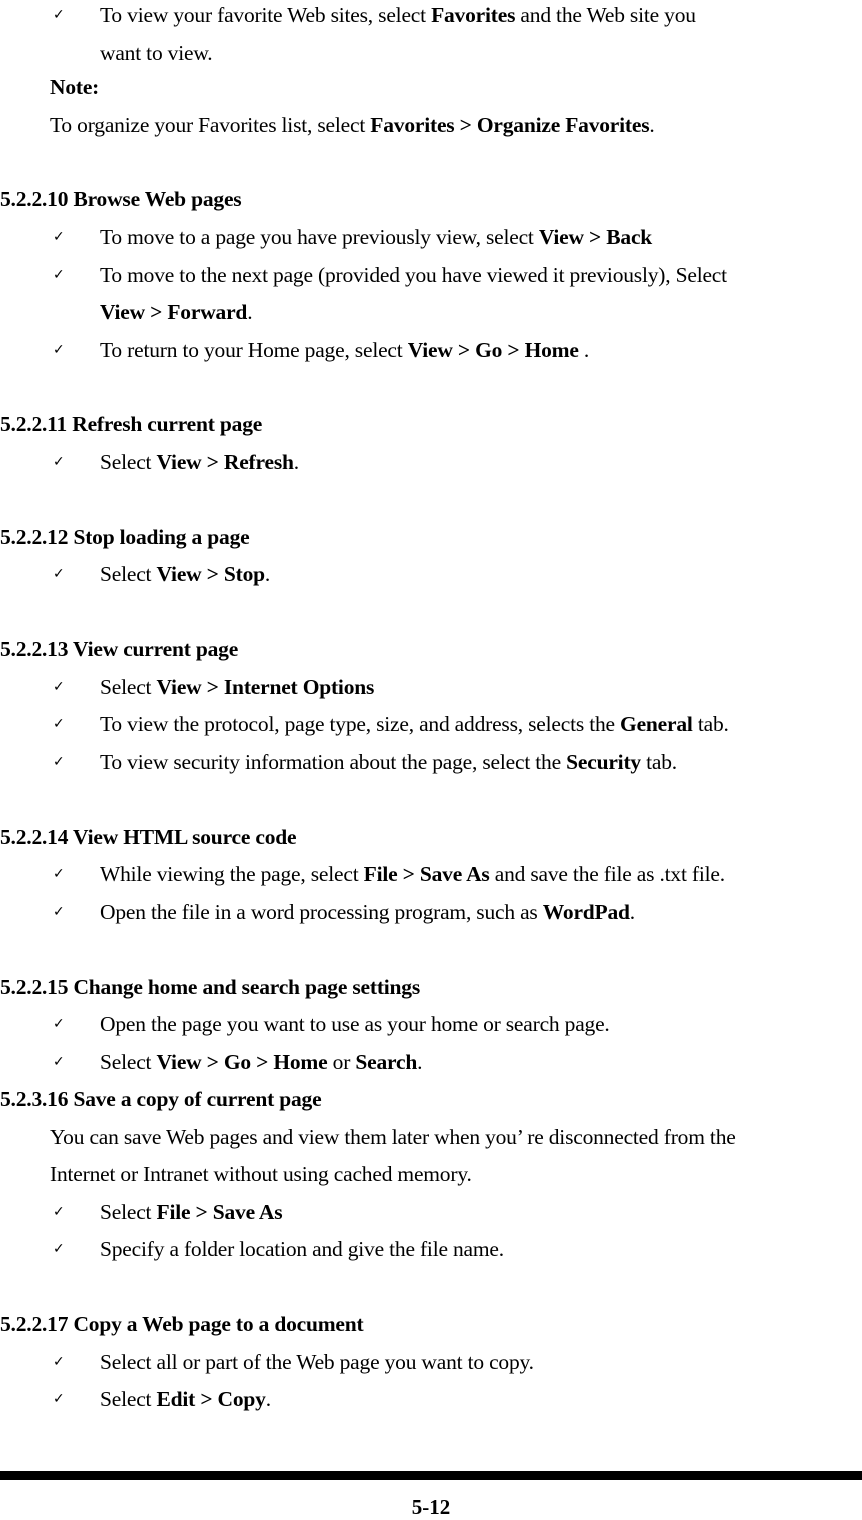 The height and width of the screenshot is (1520, 862). I want to click on bold-menu-path: Note:, so click(75, 87).